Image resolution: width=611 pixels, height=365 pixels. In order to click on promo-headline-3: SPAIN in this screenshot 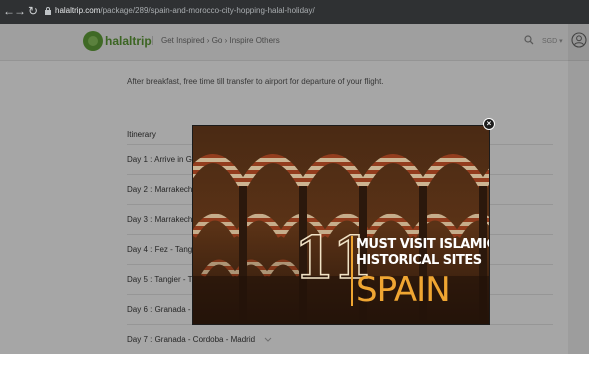, I will do `click(403, 290)`.